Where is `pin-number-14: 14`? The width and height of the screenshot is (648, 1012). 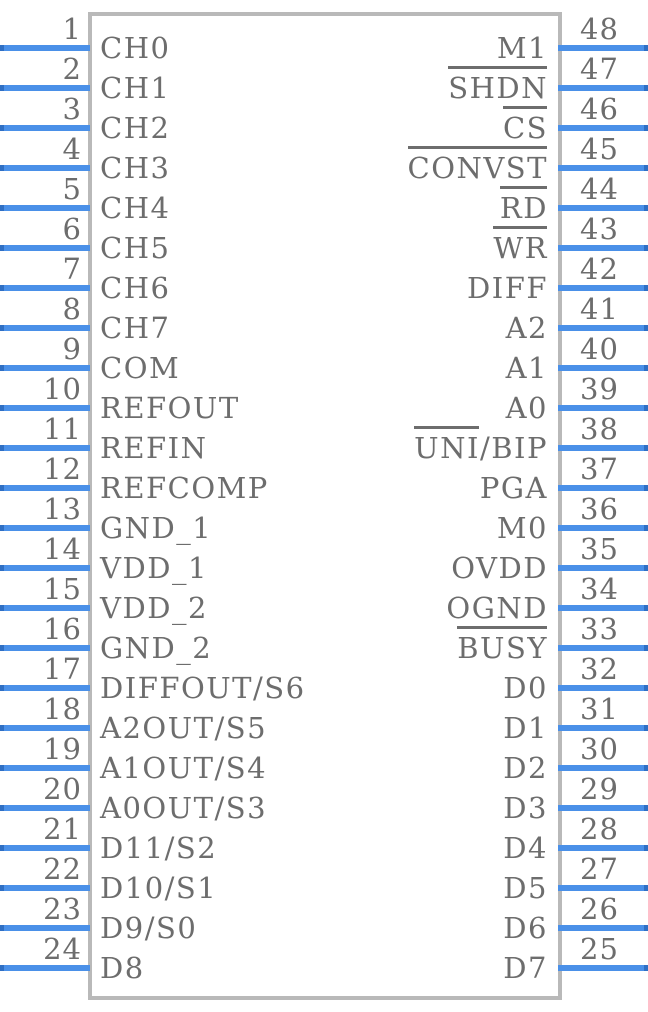 pin-number-14: 14 is located at coordinates (62, 549).